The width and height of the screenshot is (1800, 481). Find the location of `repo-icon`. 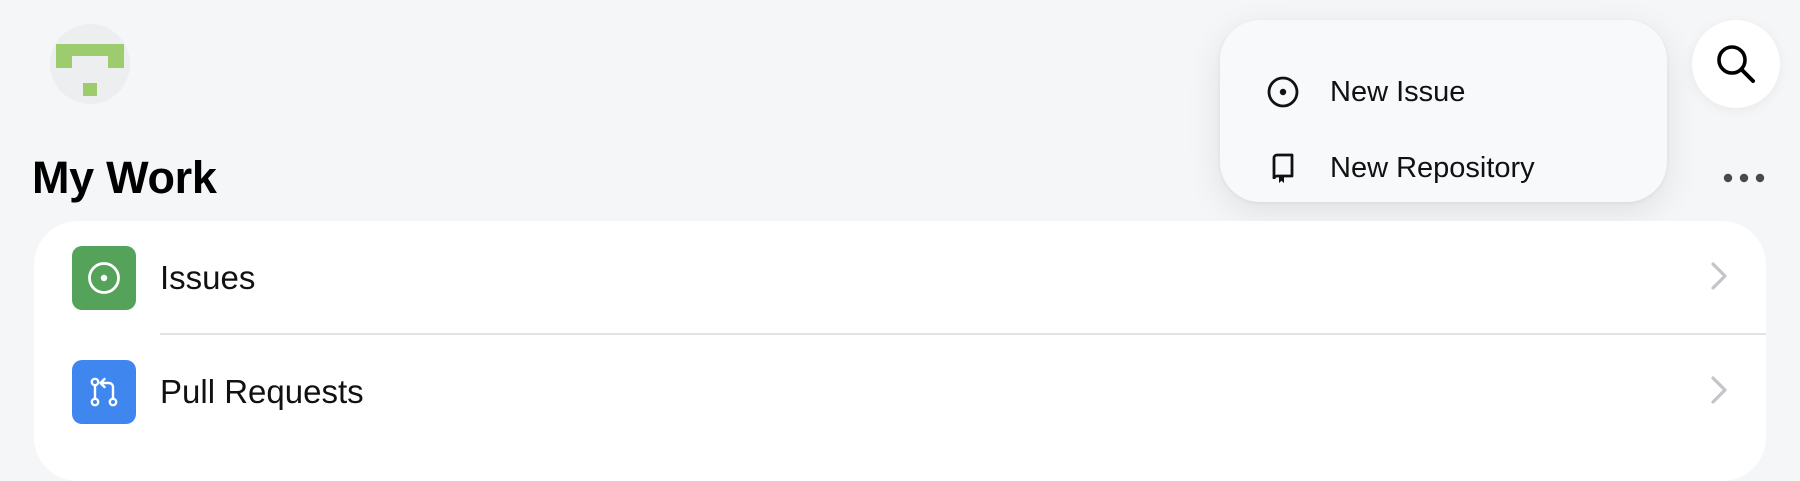

repo-icon is located at coordinates (1283, 168).